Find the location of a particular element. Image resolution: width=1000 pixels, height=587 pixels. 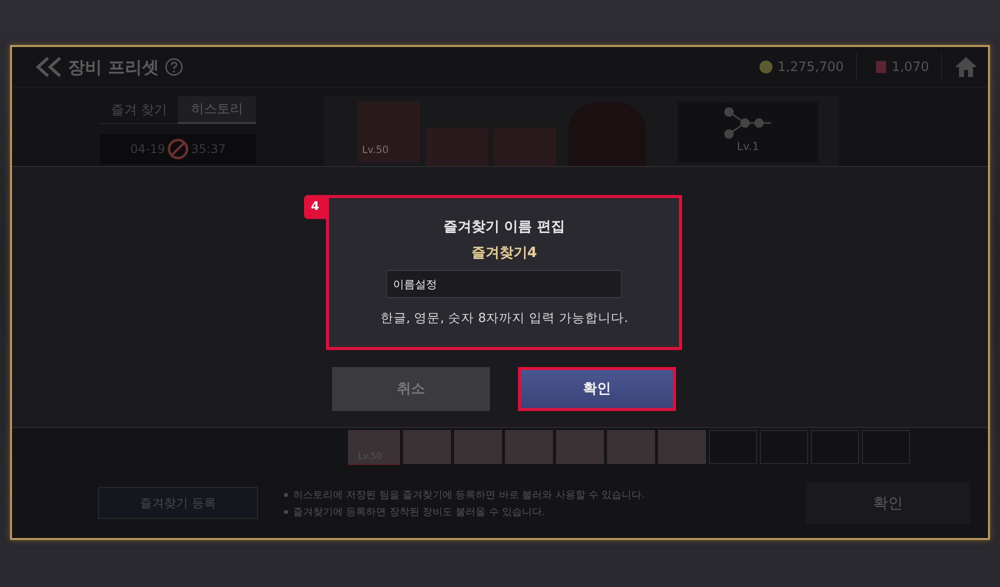

step-badge: 4 is located at coordinates (315, 207).